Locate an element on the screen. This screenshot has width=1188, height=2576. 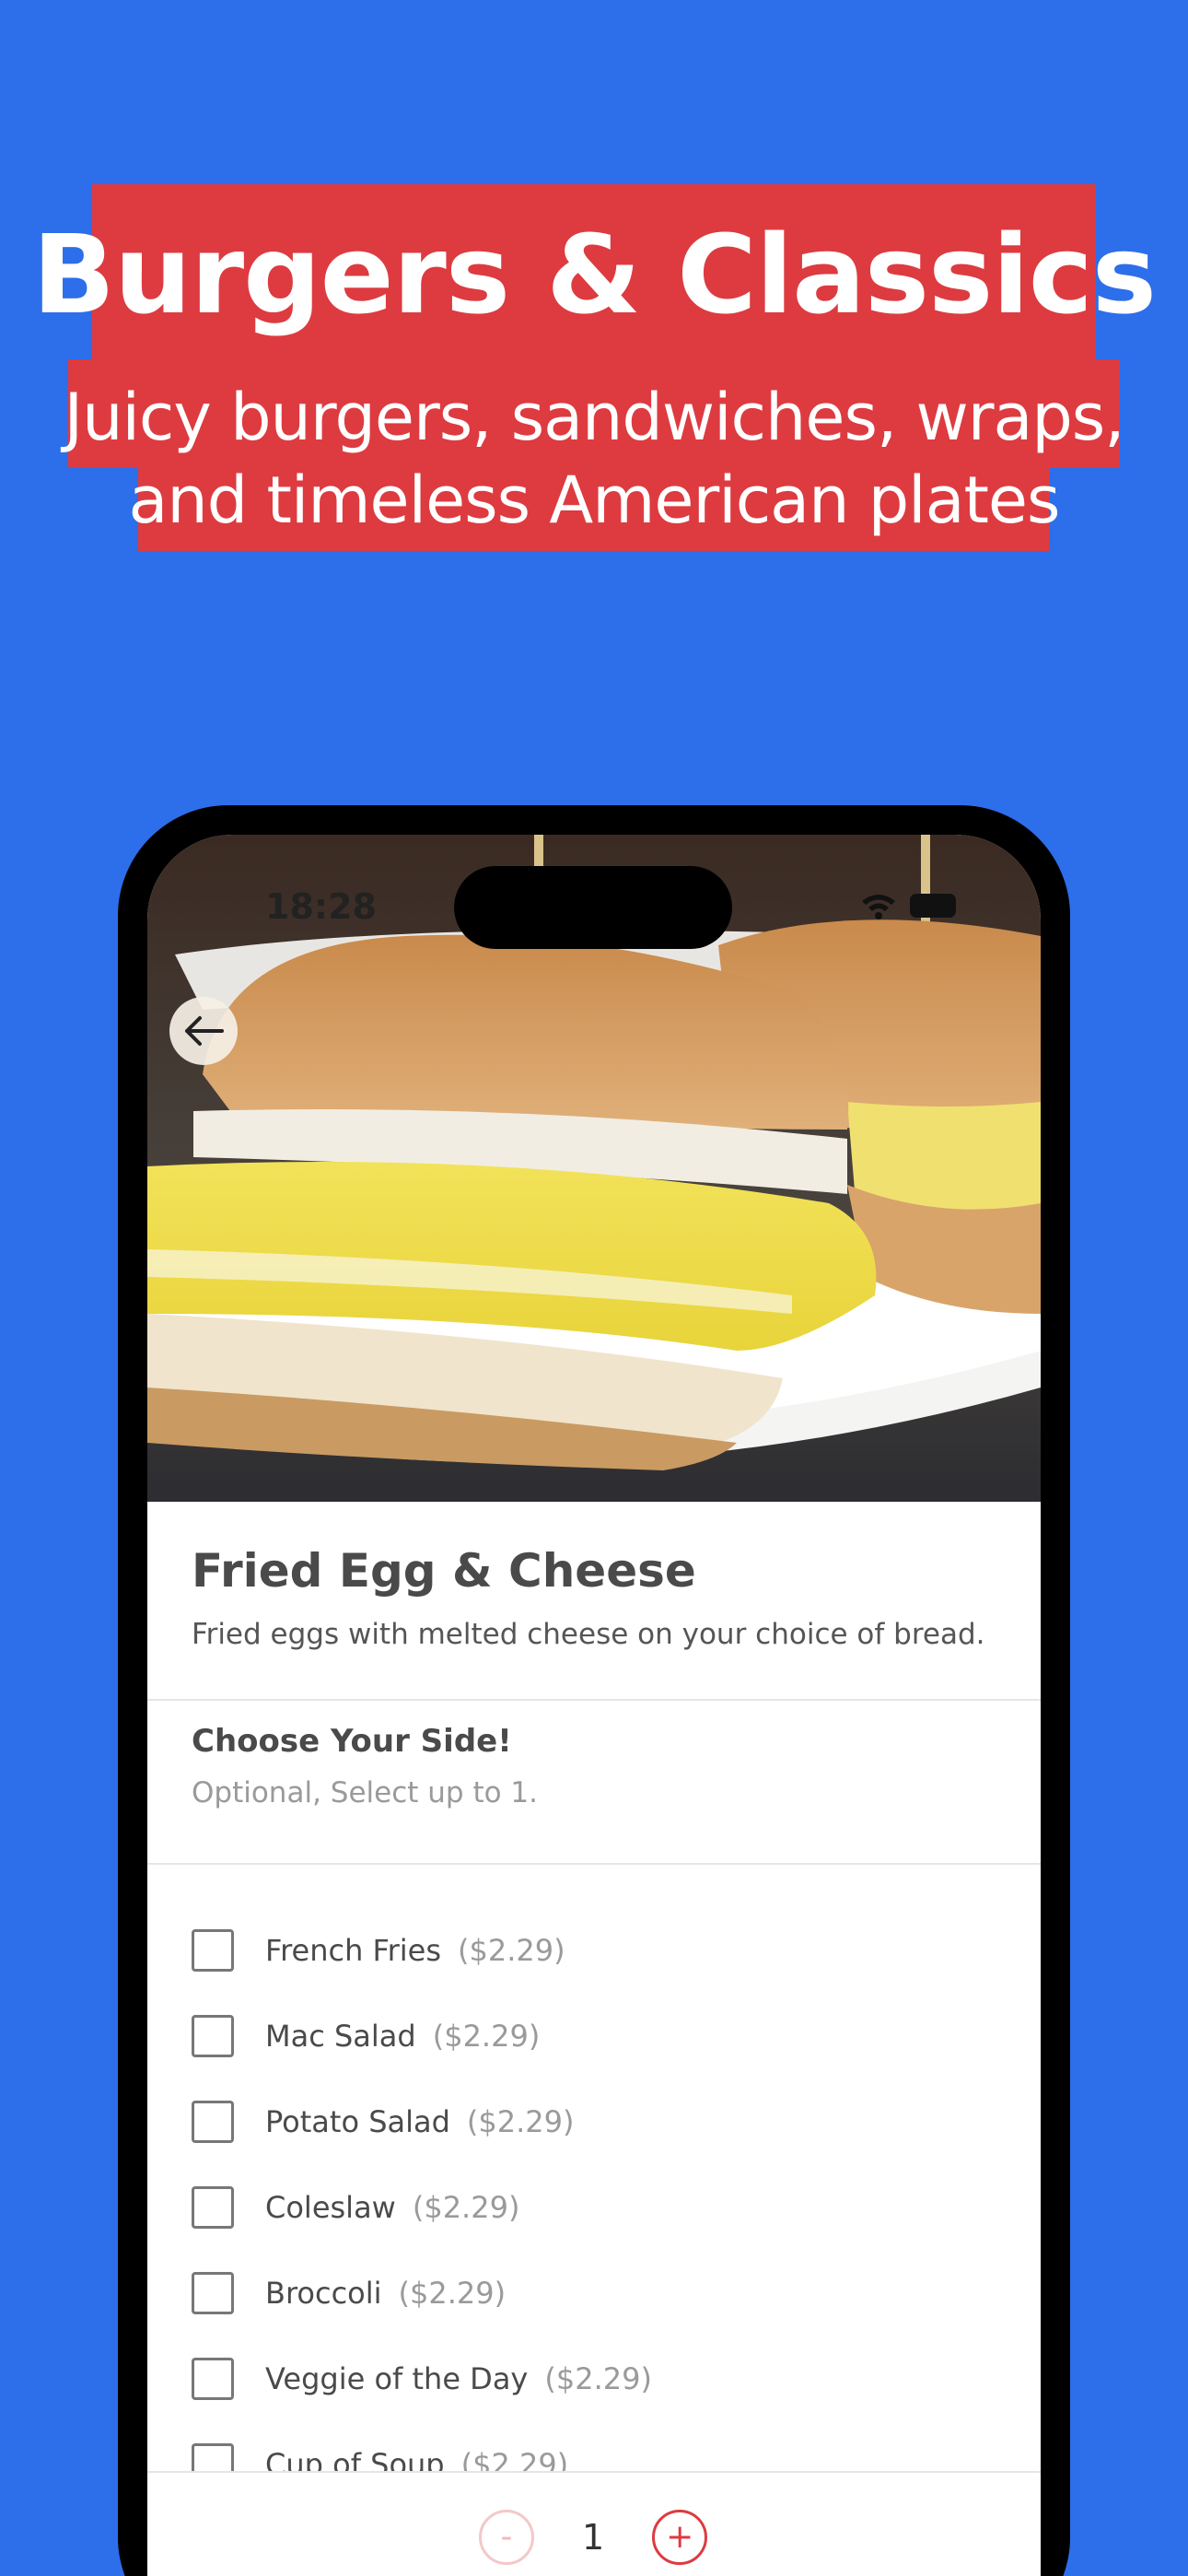
banner-title: Burgers & Classics is located at coordinates (594, 274).